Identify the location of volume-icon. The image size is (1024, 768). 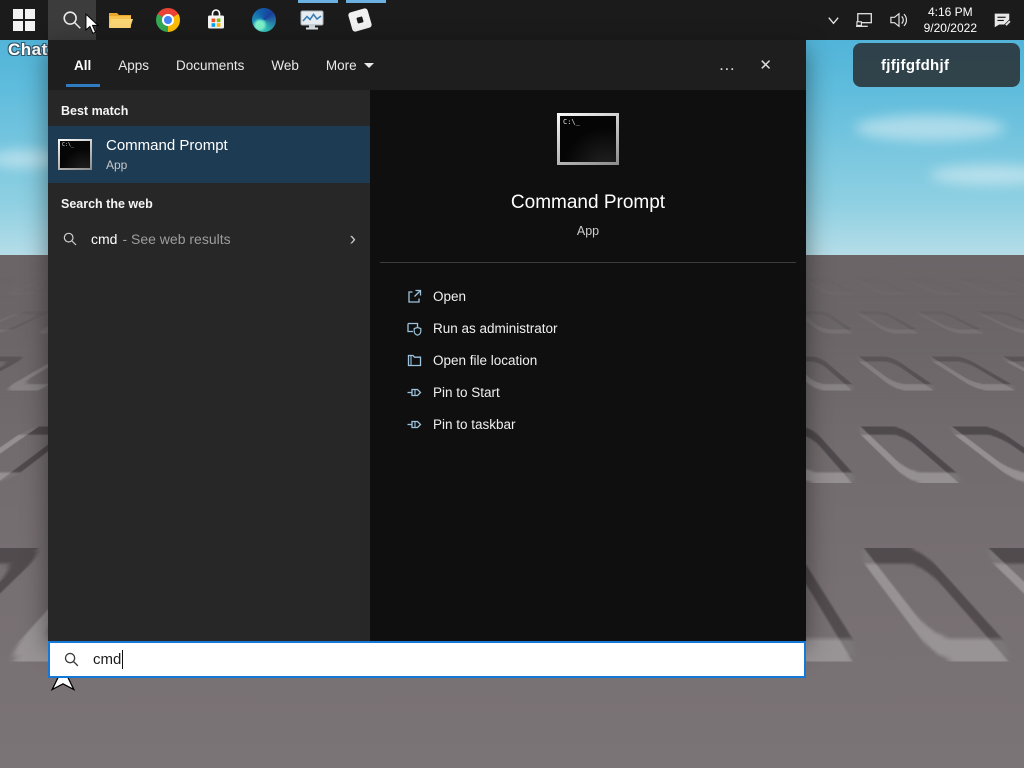
(898, 20).